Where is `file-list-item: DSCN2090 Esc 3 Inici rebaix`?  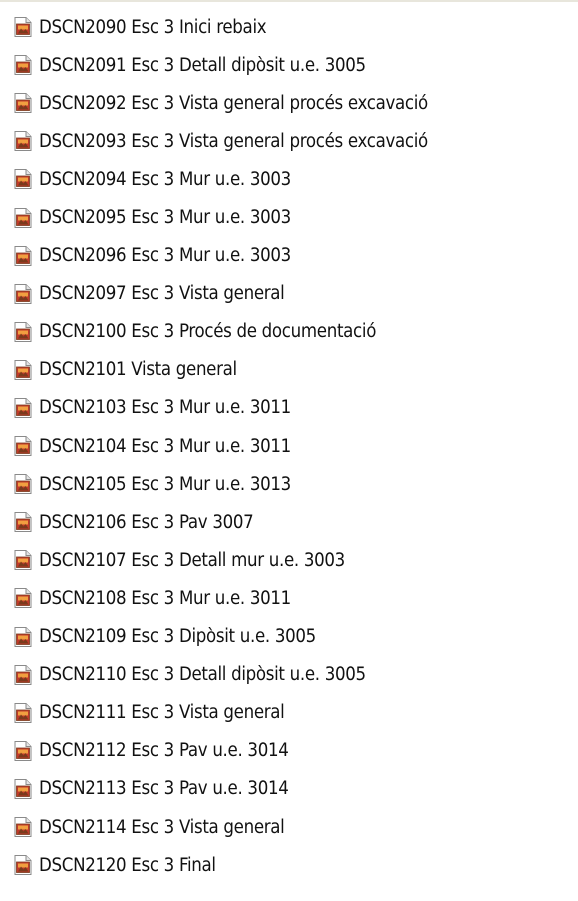
file-list-item: DSCN2090 Esc 3 Inici rebaix is located at coordinates (289, 27).